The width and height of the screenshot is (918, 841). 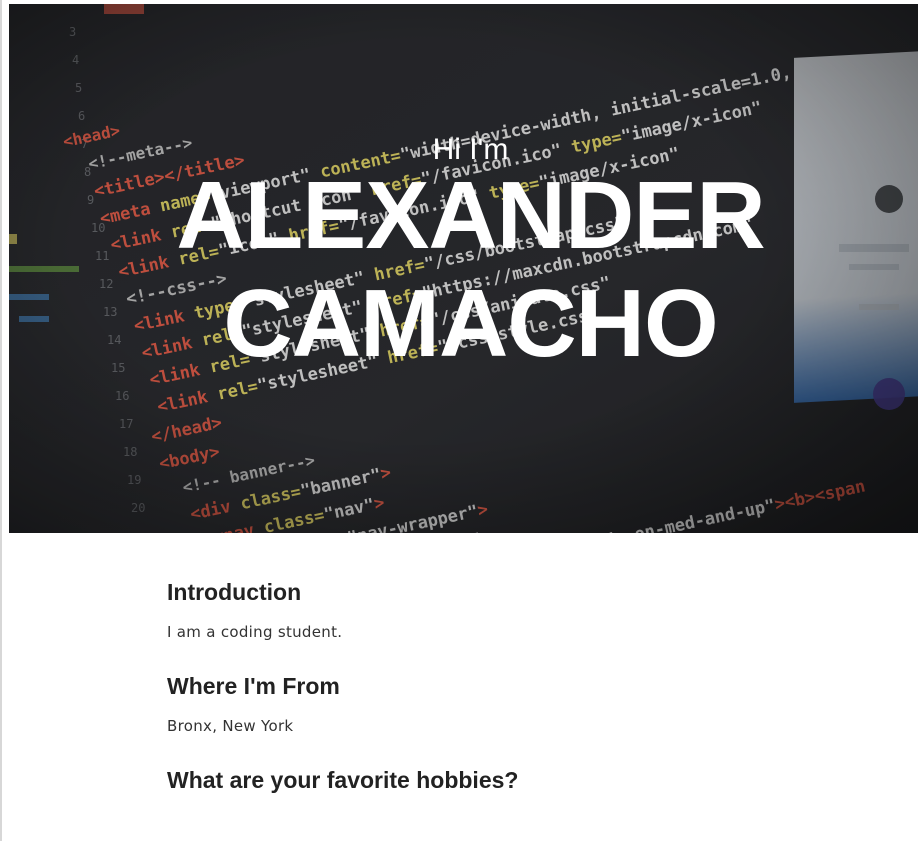 I want to click on section-heading: What are your favorite hobbies?, so click(x=343, y=780).